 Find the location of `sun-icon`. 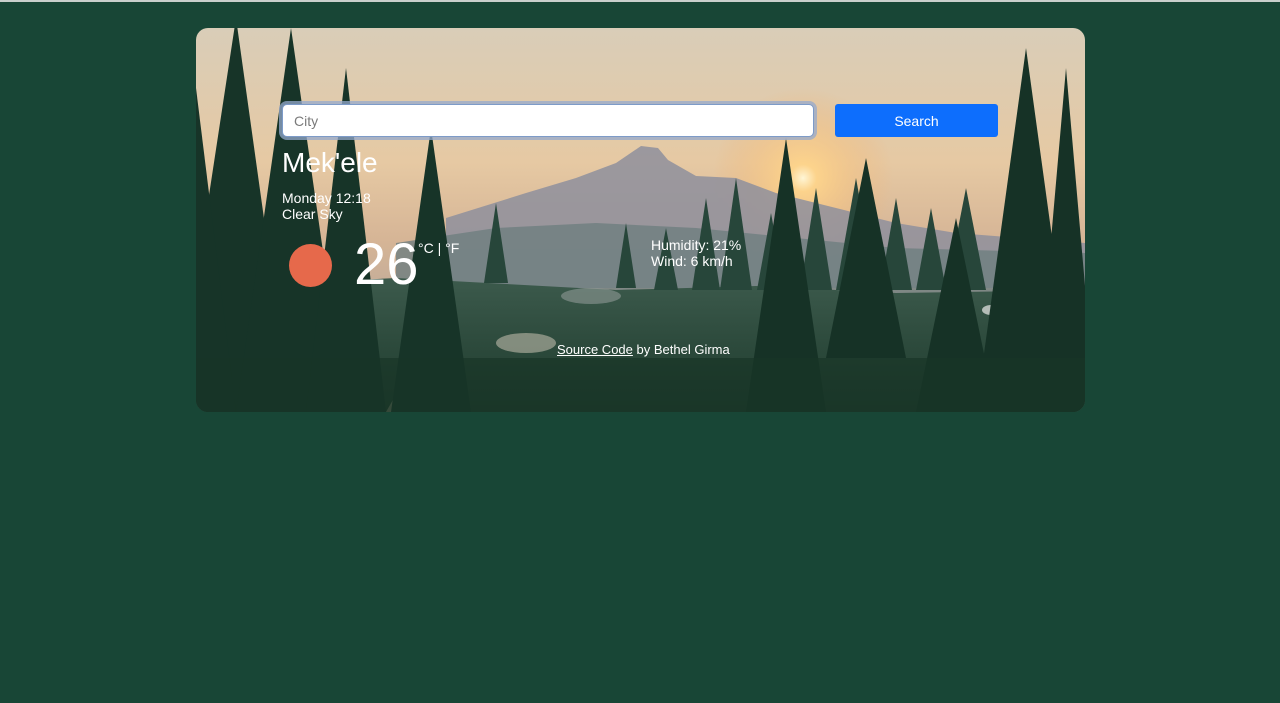

sun-icon is located at coordinates (310, 265).